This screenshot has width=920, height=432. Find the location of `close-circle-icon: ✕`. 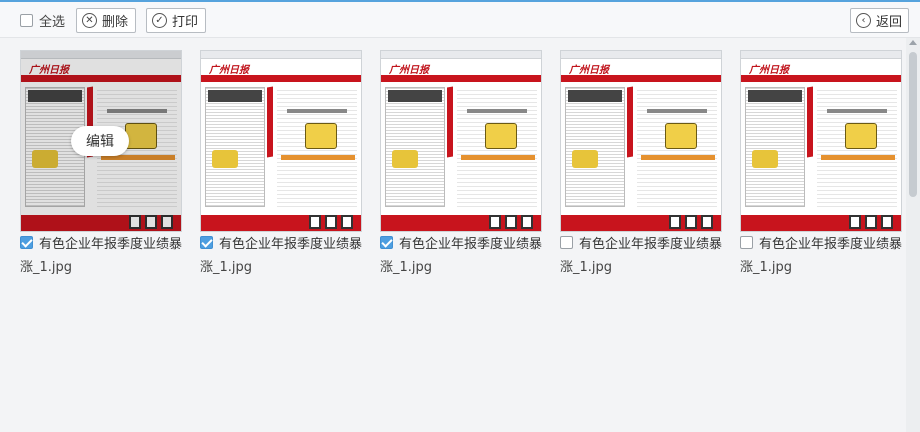

close-circle-icon: ✕ is located at coordinates (89, 20).